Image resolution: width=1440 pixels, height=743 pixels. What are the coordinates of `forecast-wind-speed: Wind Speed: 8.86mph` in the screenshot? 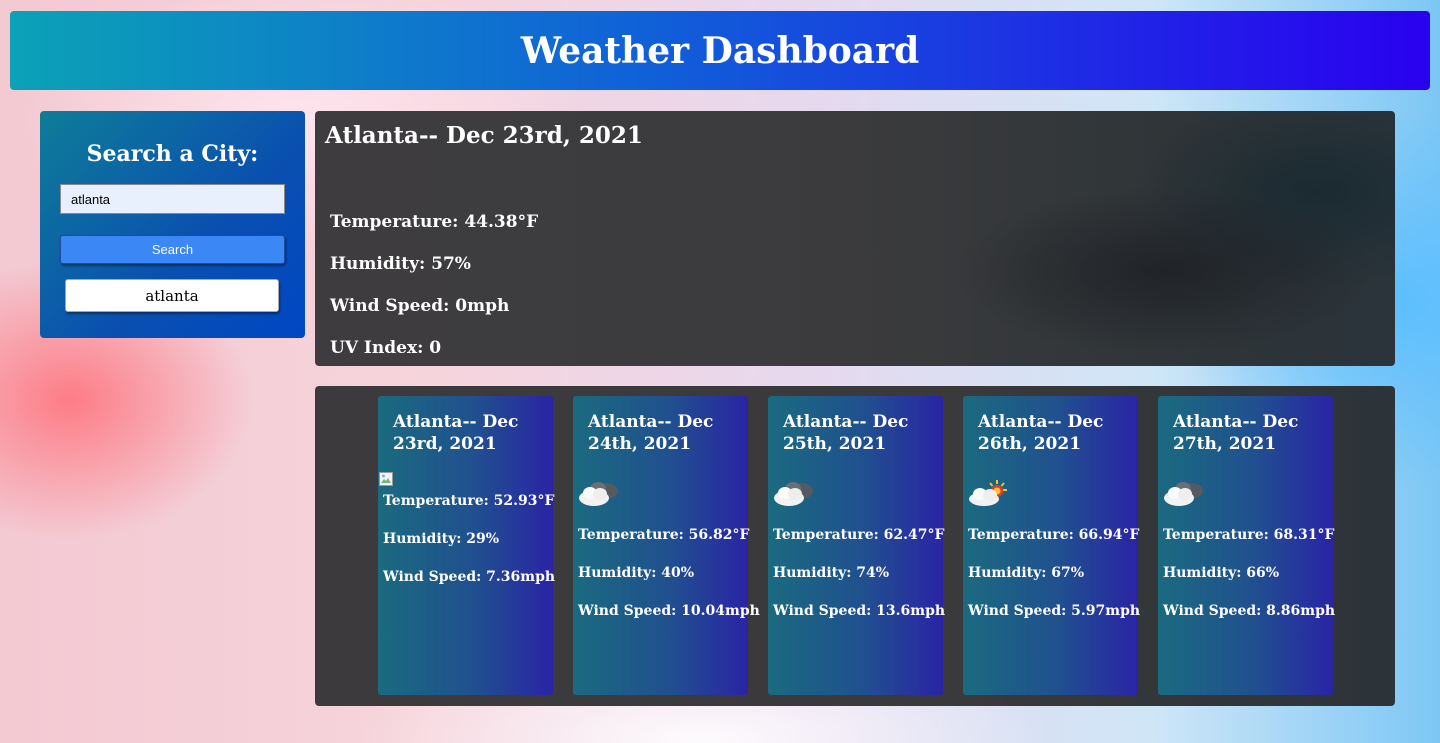 It's located at (1249, 611).